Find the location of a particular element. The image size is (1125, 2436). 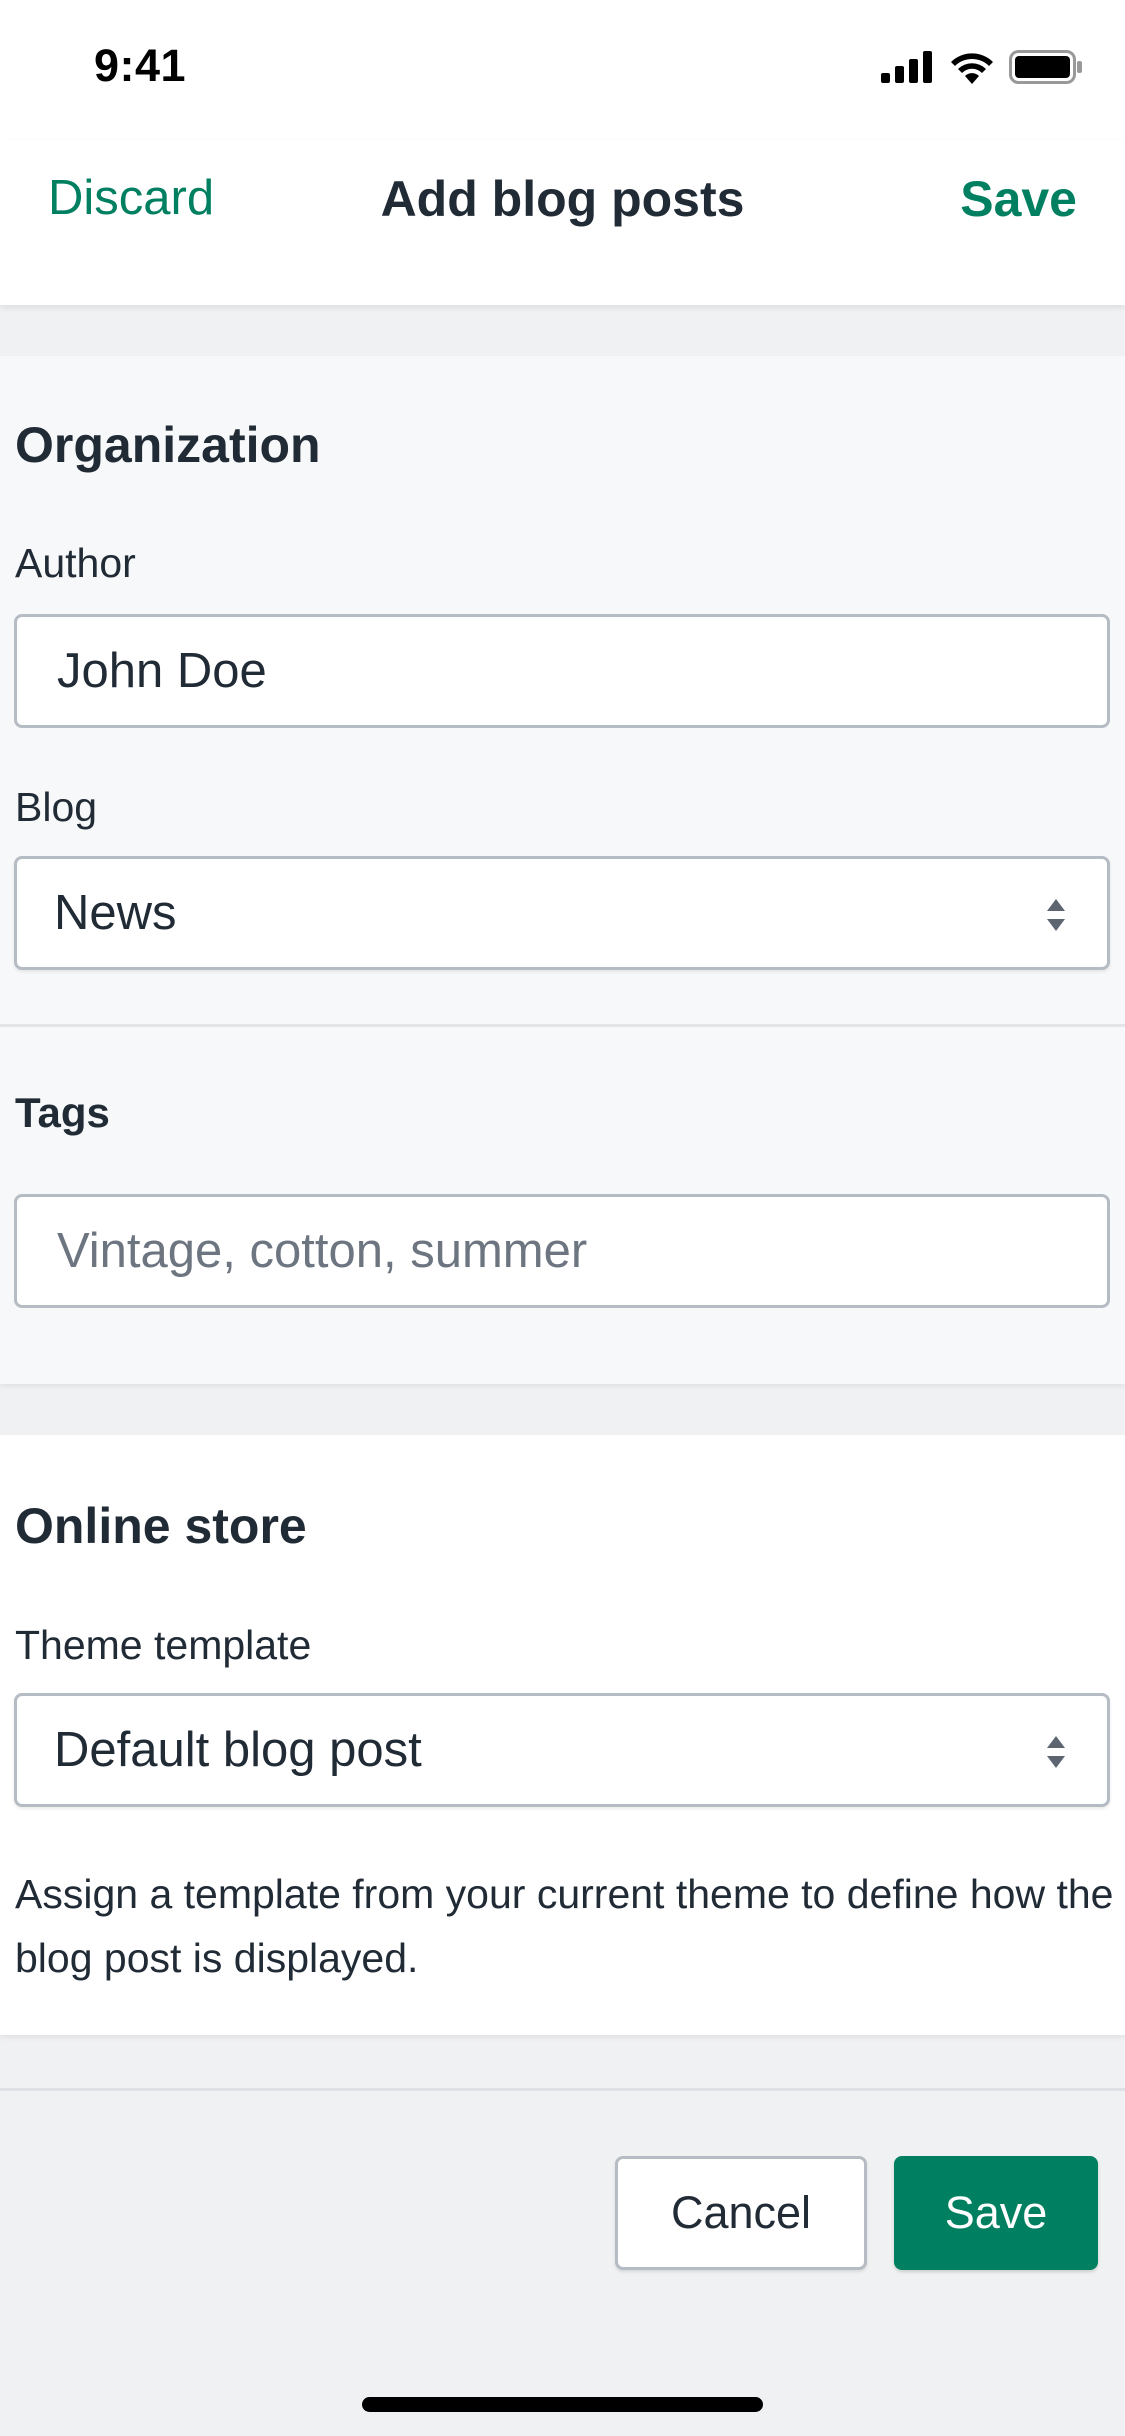

status-time: 9:41 is located at coordinates (140, 65).